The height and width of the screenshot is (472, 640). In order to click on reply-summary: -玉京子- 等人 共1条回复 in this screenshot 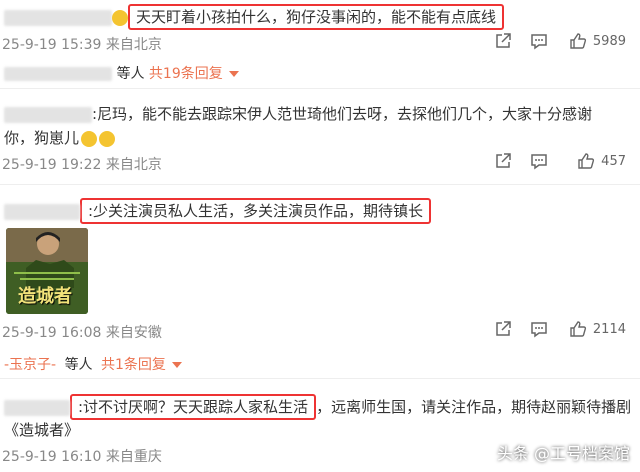, I will do `click(93, 364)`.